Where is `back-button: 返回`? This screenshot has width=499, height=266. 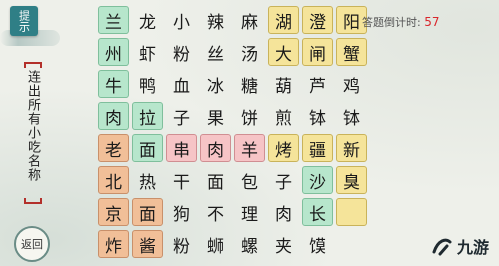
back-button: 返回 is located at coordinates (32, 244).